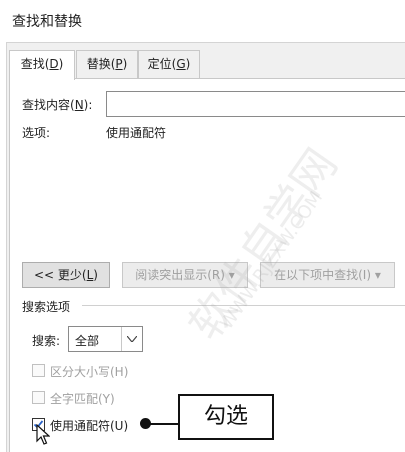 The width and height of the screenshot is (405, 452). What do you see at coordinates (38, 397) in the screenshot?
I see `whole-word-checkbox` at bounding box center [38, 397].